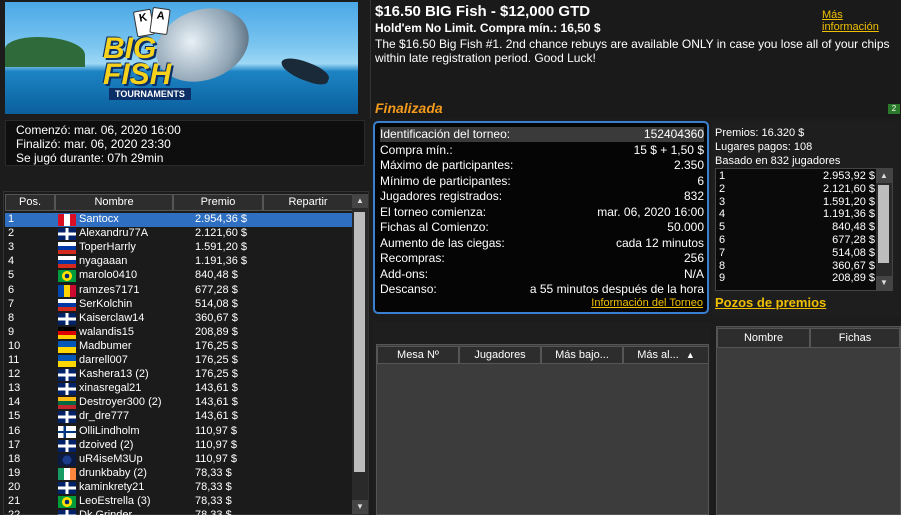 The height and width of the screenshot is (515, 901). Describe the element at coordinates (849, 201) in the screenshot. I see `prize-amount: 1.591,20 $` at that location.